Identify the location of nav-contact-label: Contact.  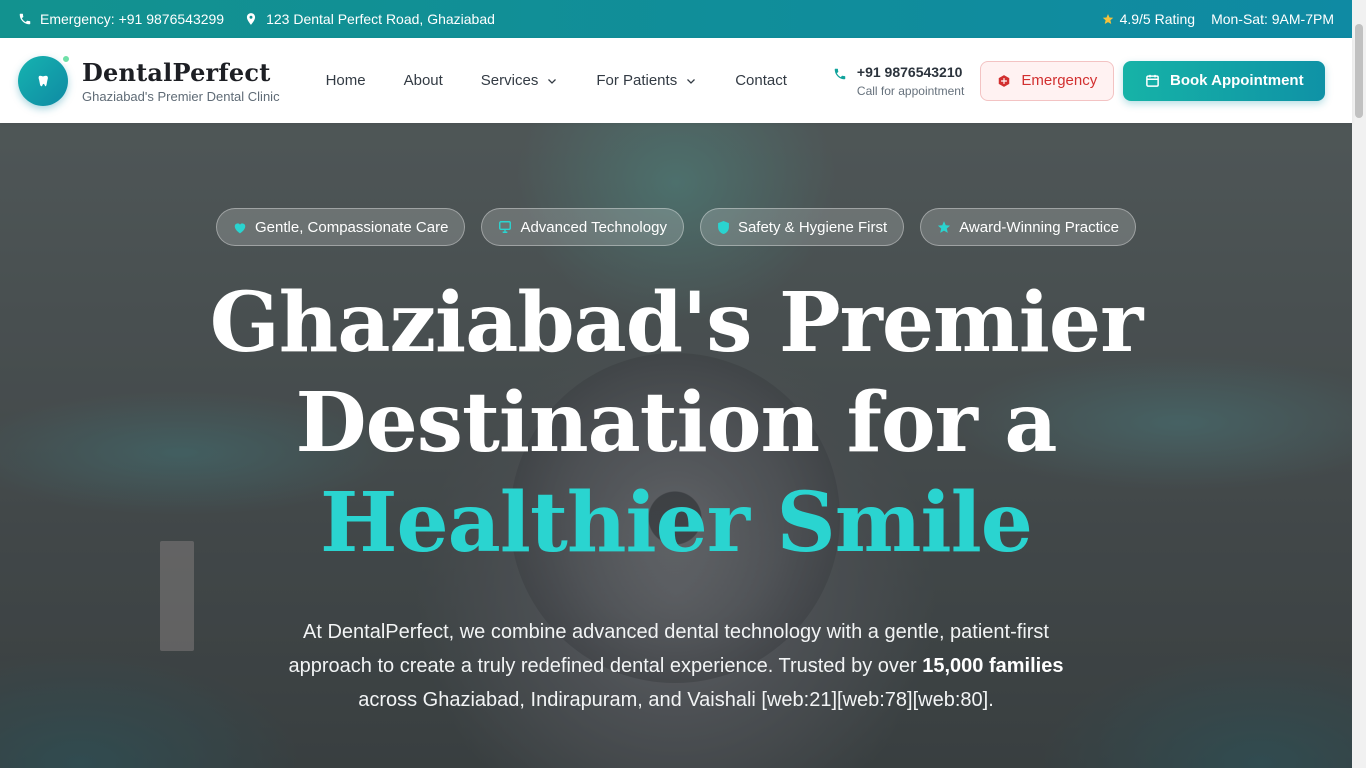
(761, 80).